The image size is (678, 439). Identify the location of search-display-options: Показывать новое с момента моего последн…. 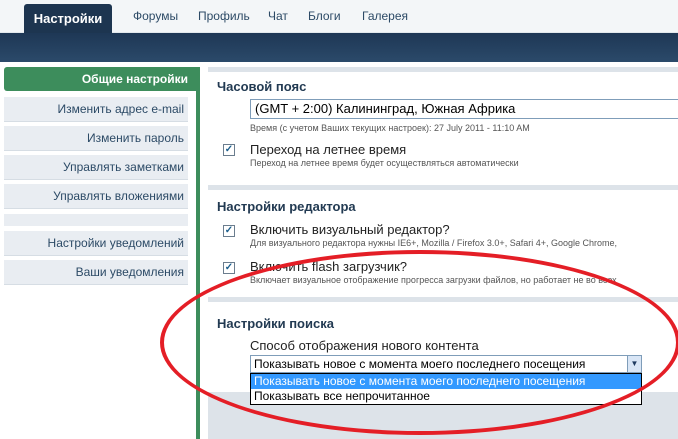
(446, 389).